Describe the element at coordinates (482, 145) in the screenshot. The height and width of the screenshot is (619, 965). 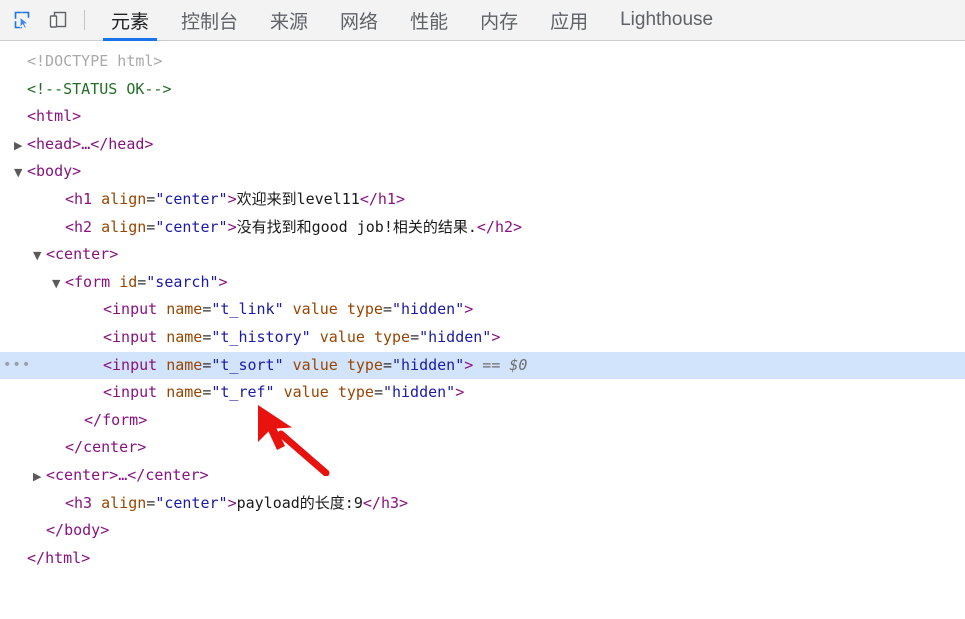
I see `dom-node-row: ▶ <head>…</head>` at that location.